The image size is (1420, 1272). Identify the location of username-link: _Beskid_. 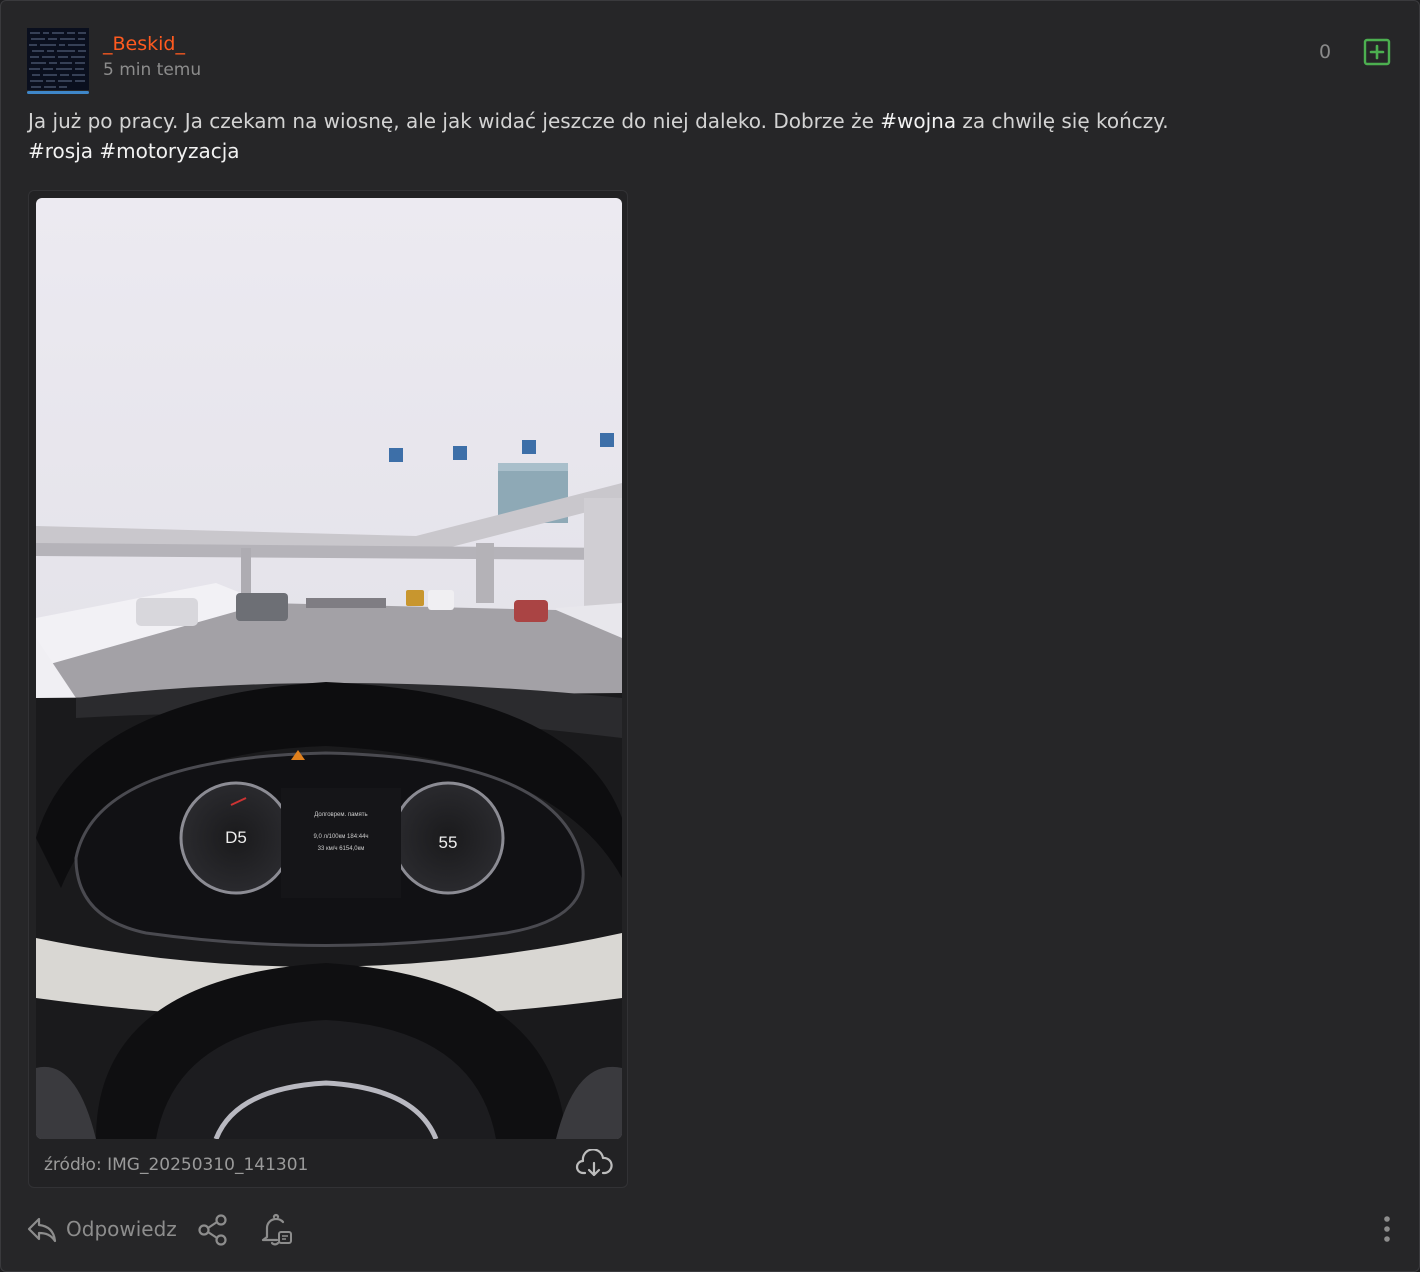
(144, 44).